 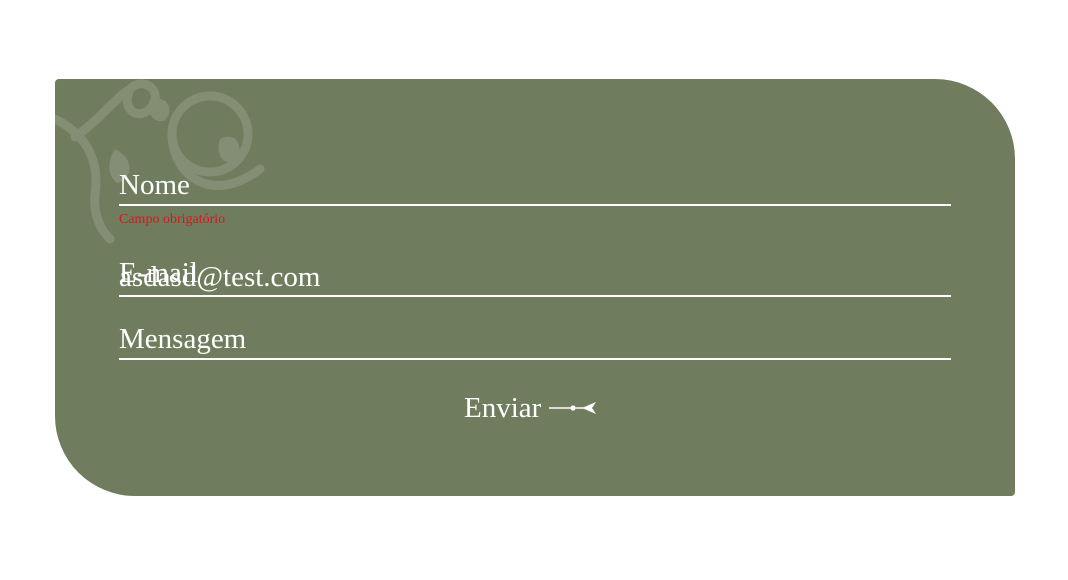 What do you see at coordinates (535, 340) in the screenshot?
I see `mensagem-field: Mensagem` at bounding box center [535, 340].